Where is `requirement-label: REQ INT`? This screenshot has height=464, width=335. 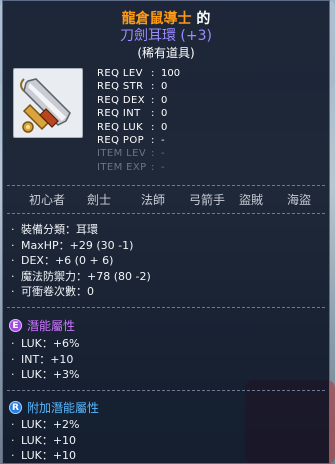 requirement-label: REQ INT is located at coordinates (119, 114).